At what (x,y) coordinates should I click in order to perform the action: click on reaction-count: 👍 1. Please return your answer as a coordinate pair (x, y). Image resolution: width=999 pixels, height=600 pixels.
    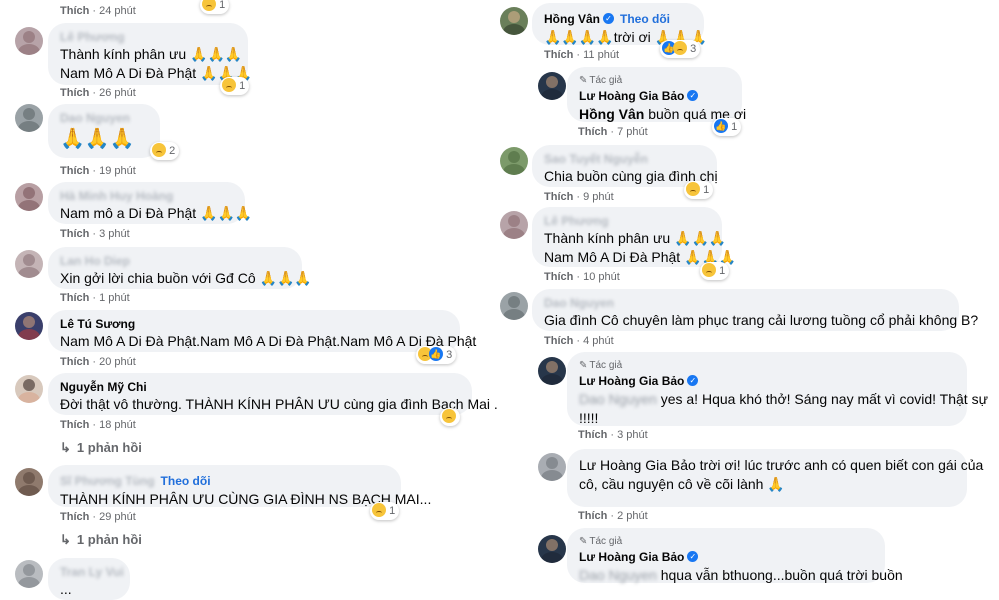
    Looking at the image, I should click on (727, 127).